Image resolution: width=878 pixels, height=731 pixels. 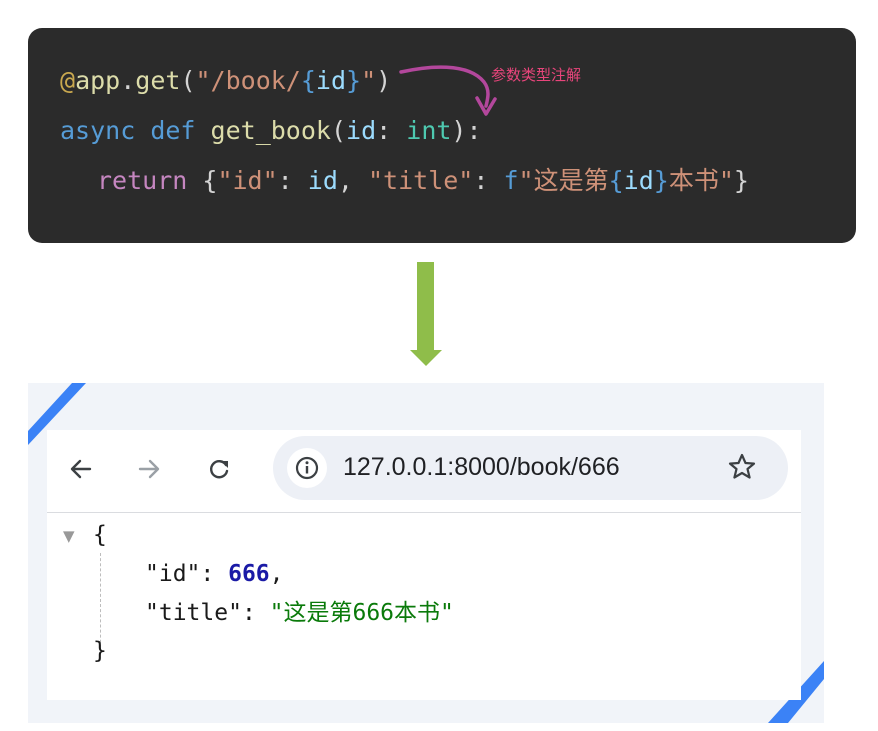 What do you see at coordinates (448, 90) in the screenshot?
I see `annotation-arrow-icon` at bounding box center [448, 90].